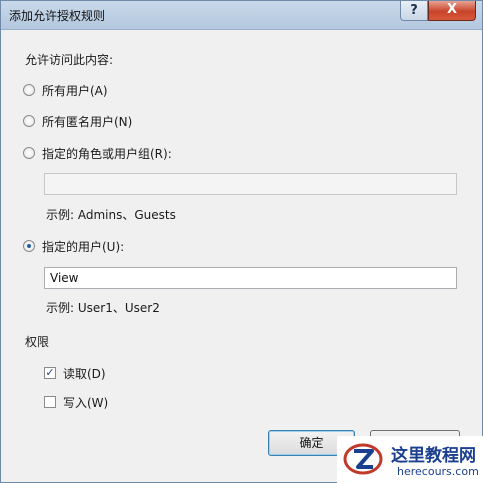 The width and height of the screenshot is (483, 483). I want to click on radio-anonymous-users, so click(29, 121).